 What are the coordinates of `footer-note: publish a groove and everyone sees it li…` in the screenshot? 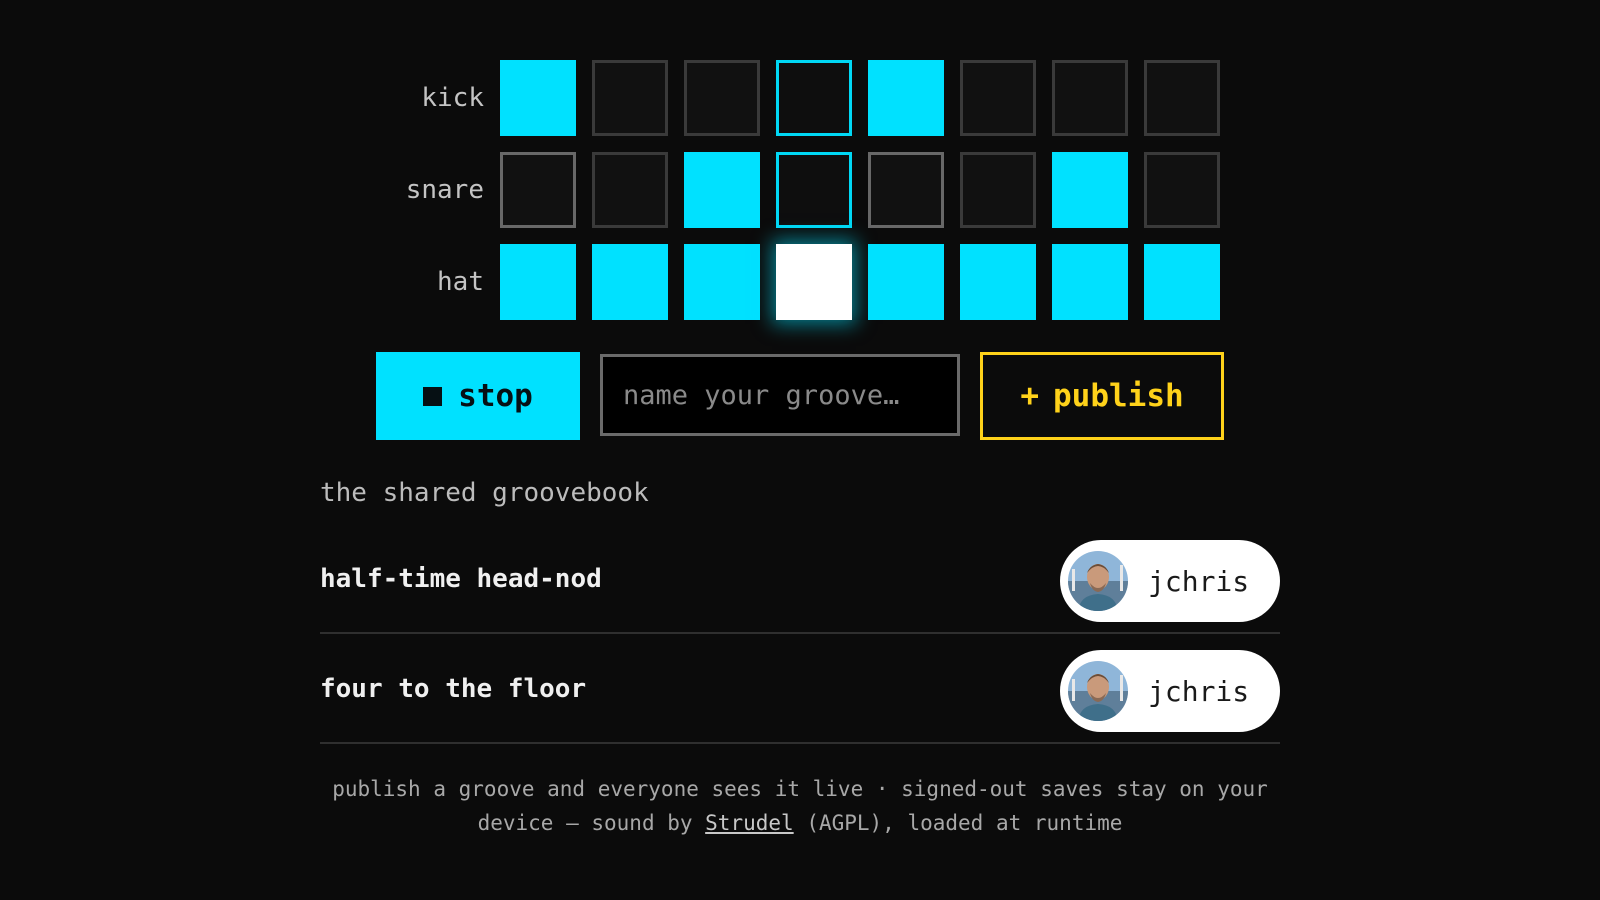 It's located at (800, 806).